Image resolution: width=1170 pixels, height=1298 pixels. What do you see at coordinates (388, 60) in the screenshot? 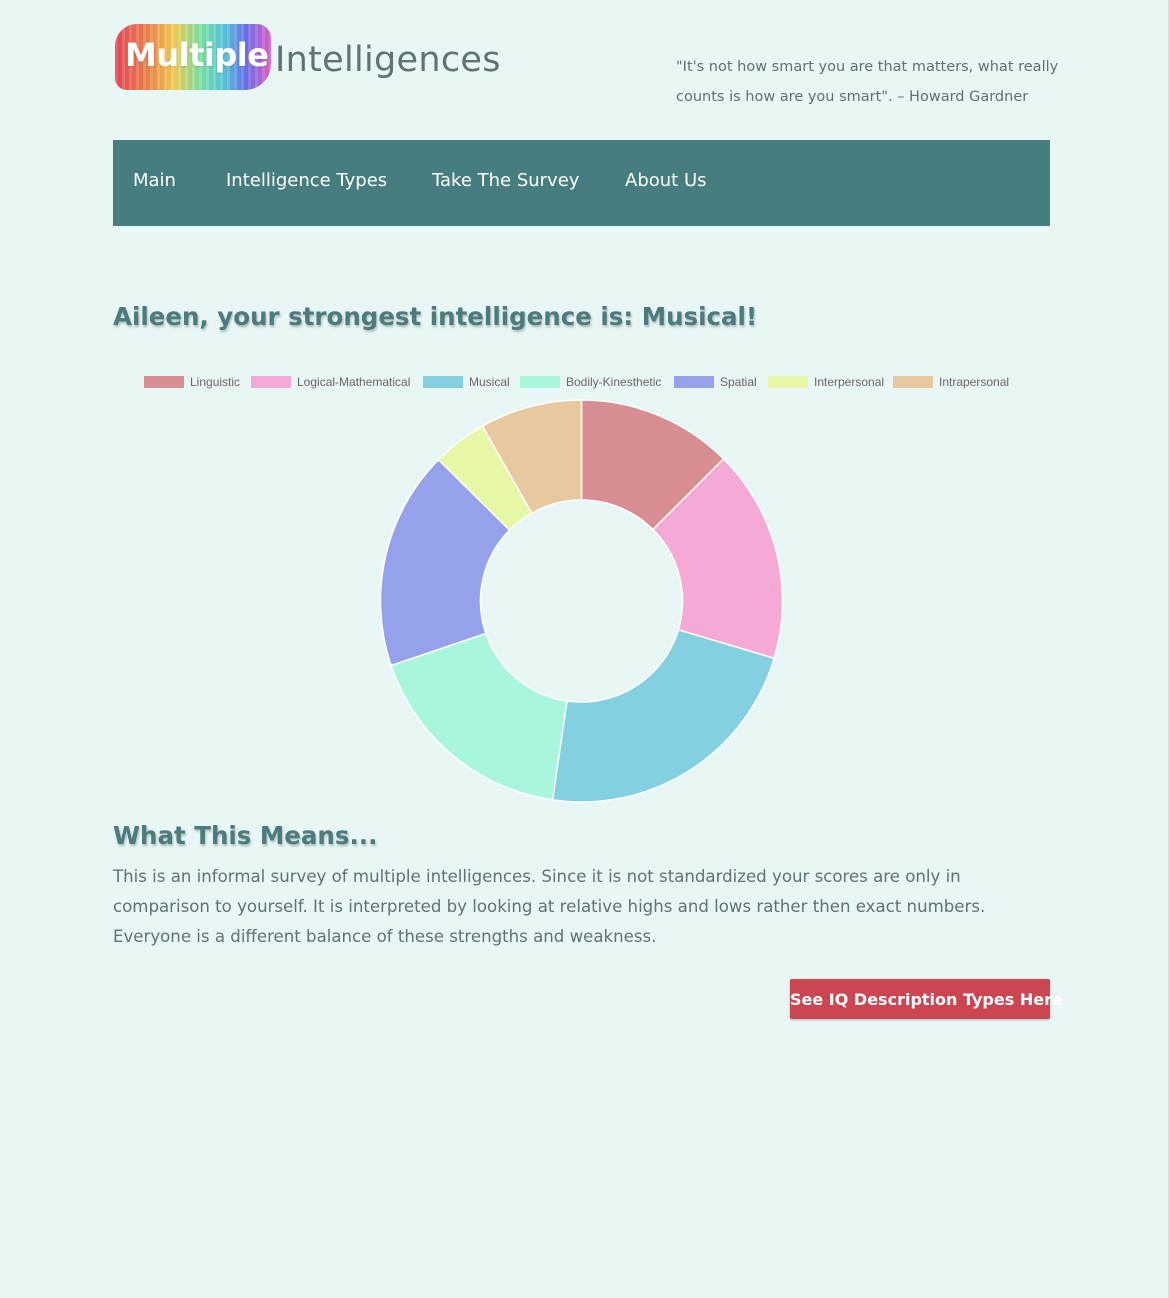
I see `logo-word-intelligences: Intelligences` at bounding box center [388, 60].